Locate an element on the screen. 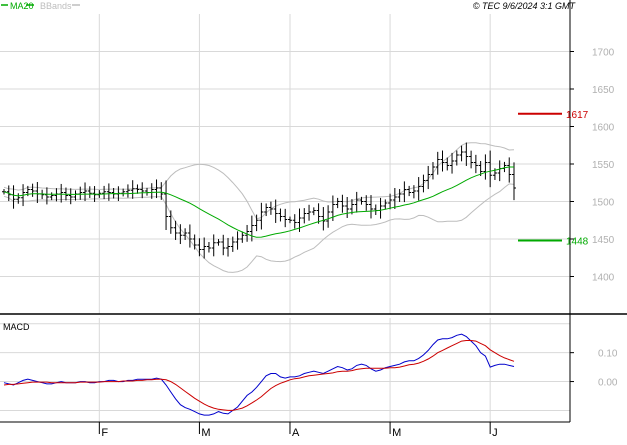 The width and height of the screenshot is (627, 445). price-y-tick-label: 1500 is located at coordinates (603, 203).